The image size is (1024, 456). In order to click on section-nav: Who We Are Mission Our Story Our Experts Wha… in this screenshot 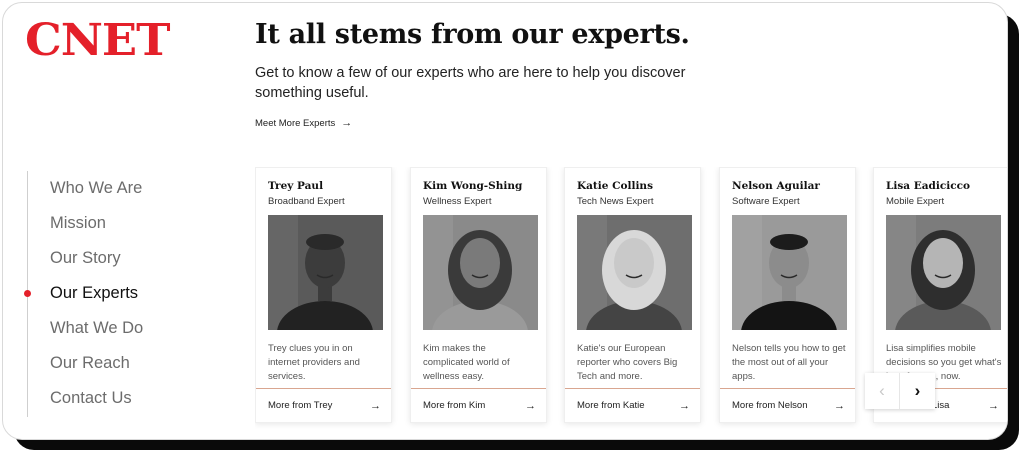, I will do `click(83, 294)`.